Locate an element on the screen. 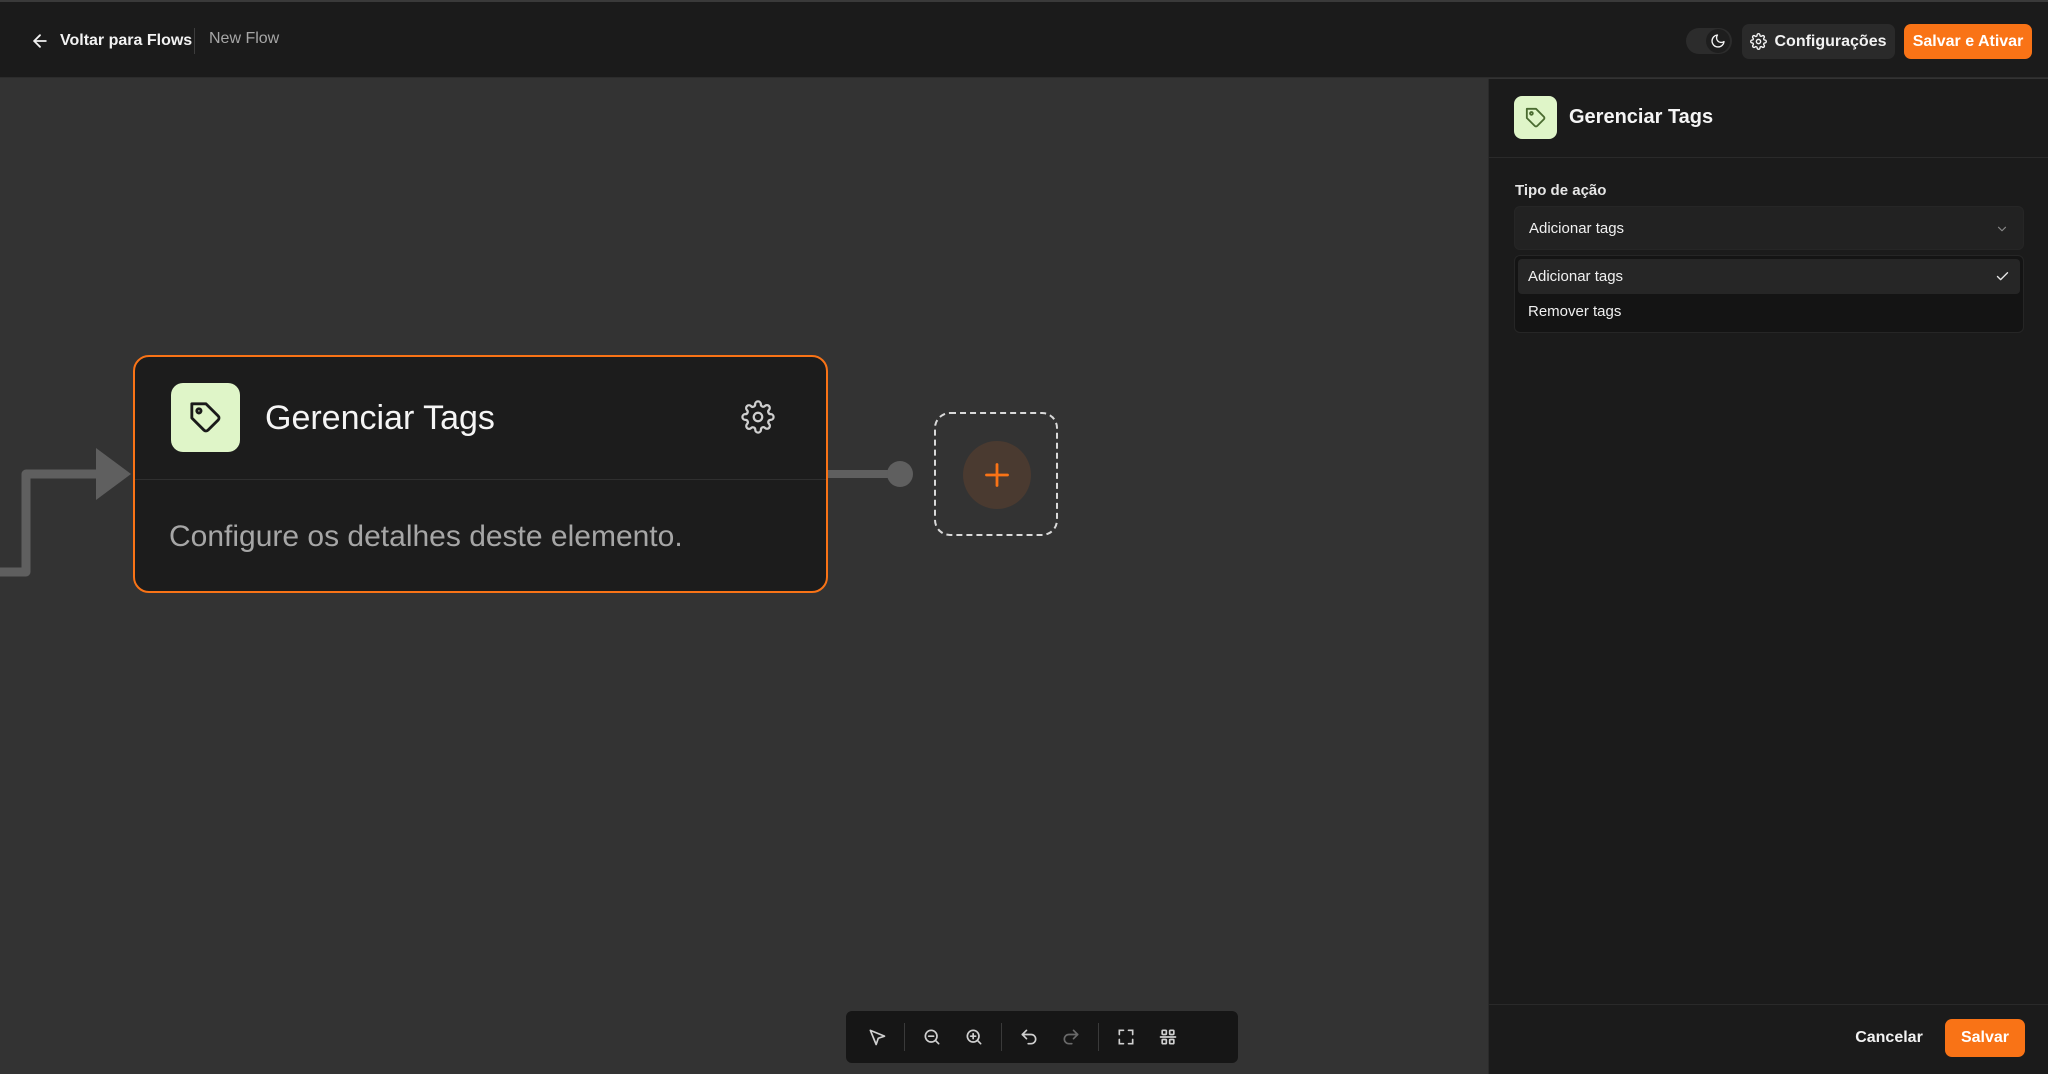  node-settings-gear-icon is located at coordinates (759, 418).